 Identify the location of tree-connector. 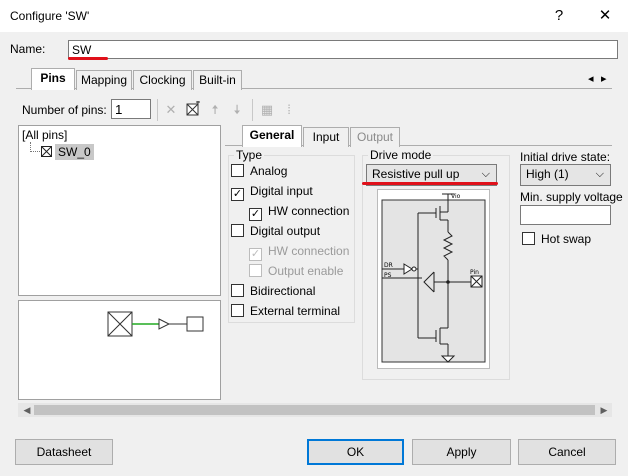
(35, 147).